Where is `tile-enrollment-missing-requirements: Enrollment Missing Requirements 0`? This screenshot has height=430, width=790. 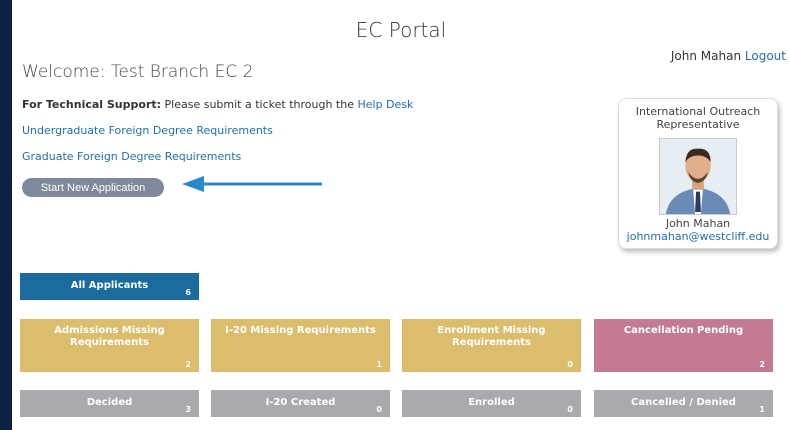
tile-enrollment-missing-requirements: Enrollment Missing Requirements 0 is located at coordinates (491, 345).